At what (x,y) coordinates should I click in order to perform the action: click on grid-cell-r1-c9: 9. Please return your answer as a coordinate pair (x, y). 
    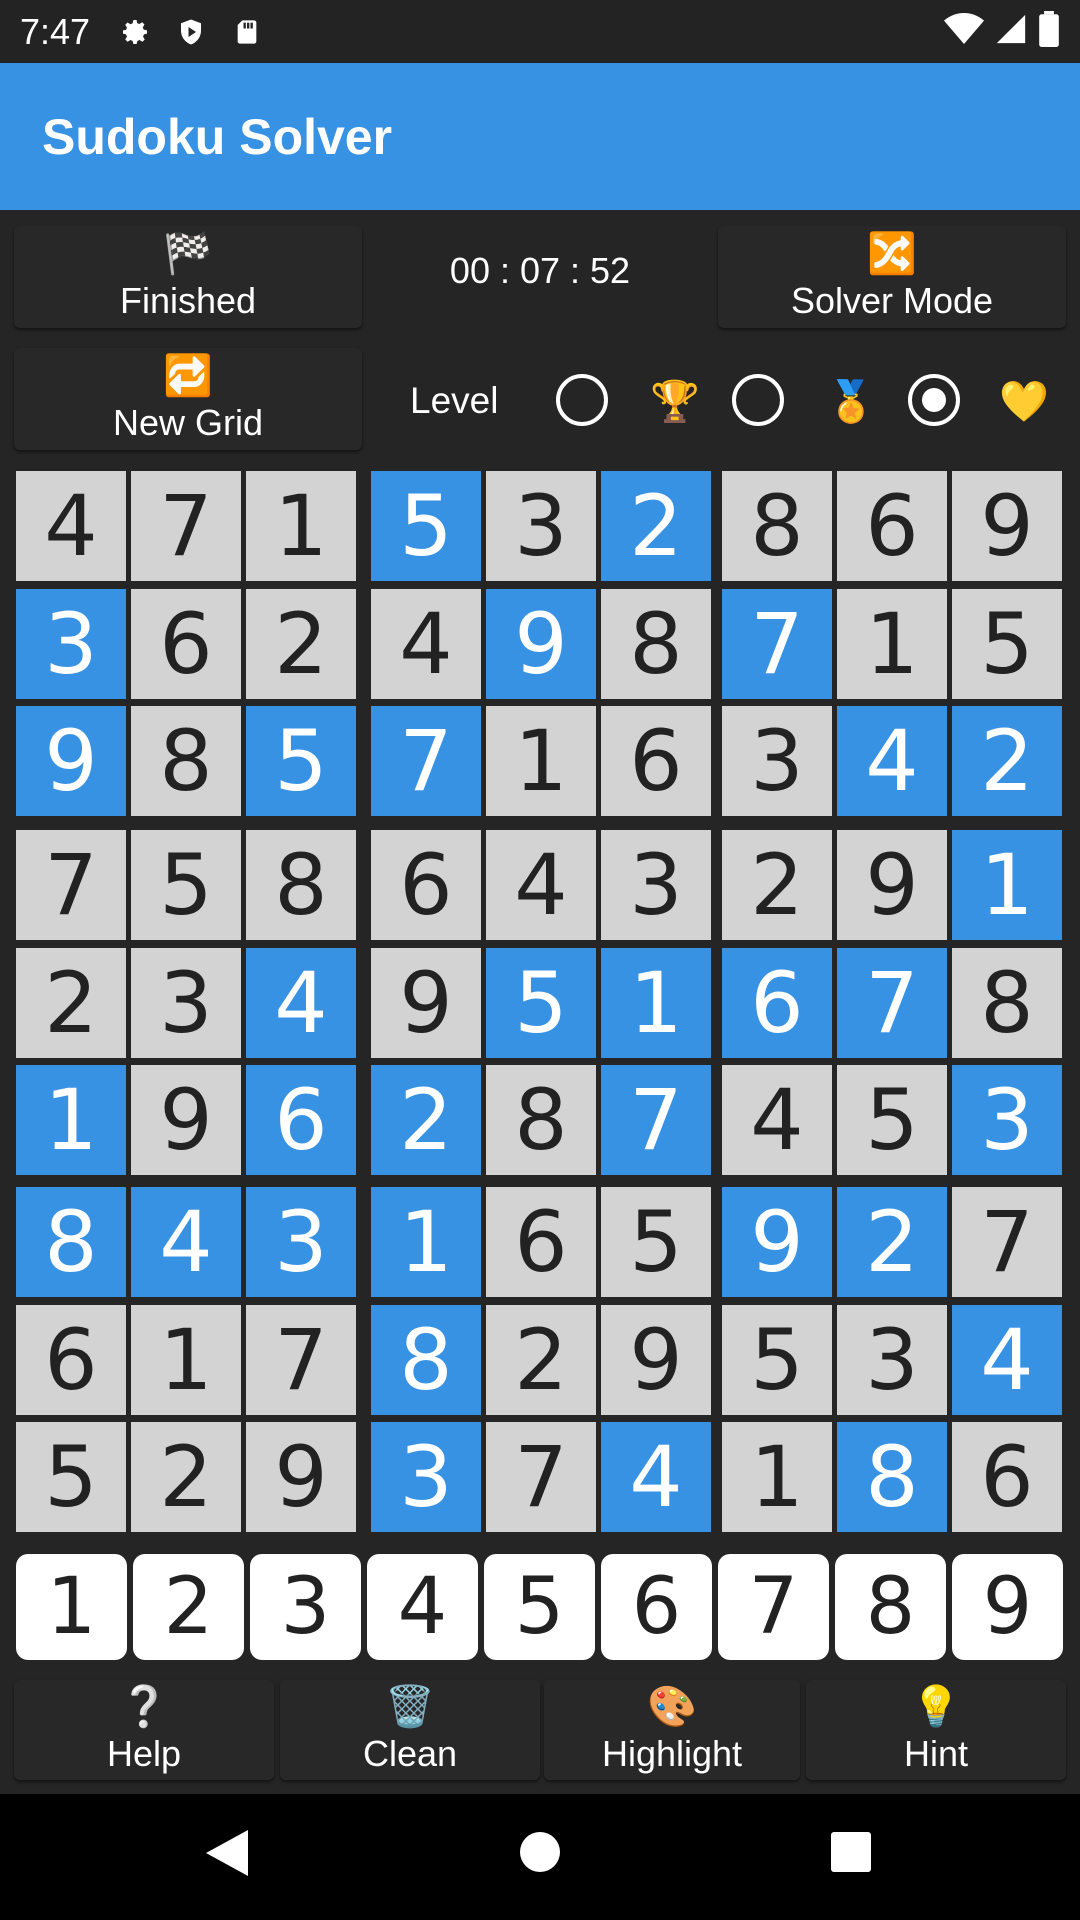
    Looking at the image, I should click on (1007, 526).